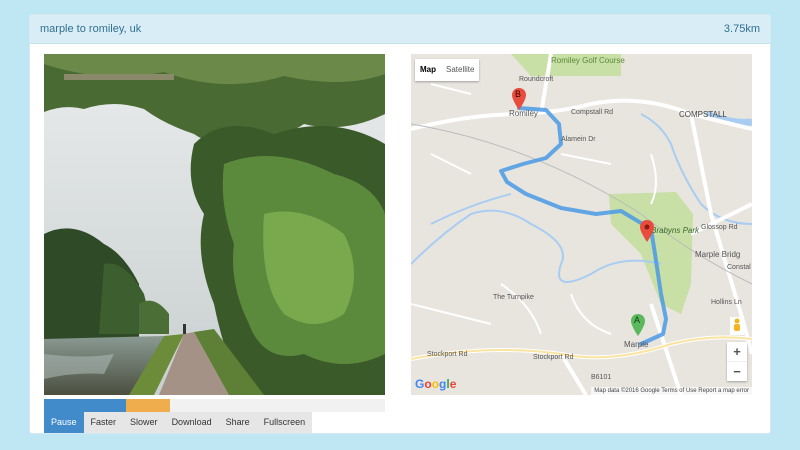  I want to click on zoom-control: + −, so click(737, 361).